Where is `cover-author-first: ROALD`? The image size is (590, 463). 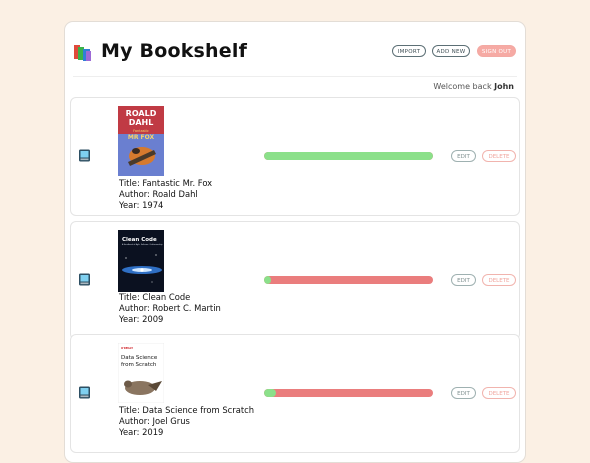 cover-author-first: ROALD is located at coordinates (141, 113).